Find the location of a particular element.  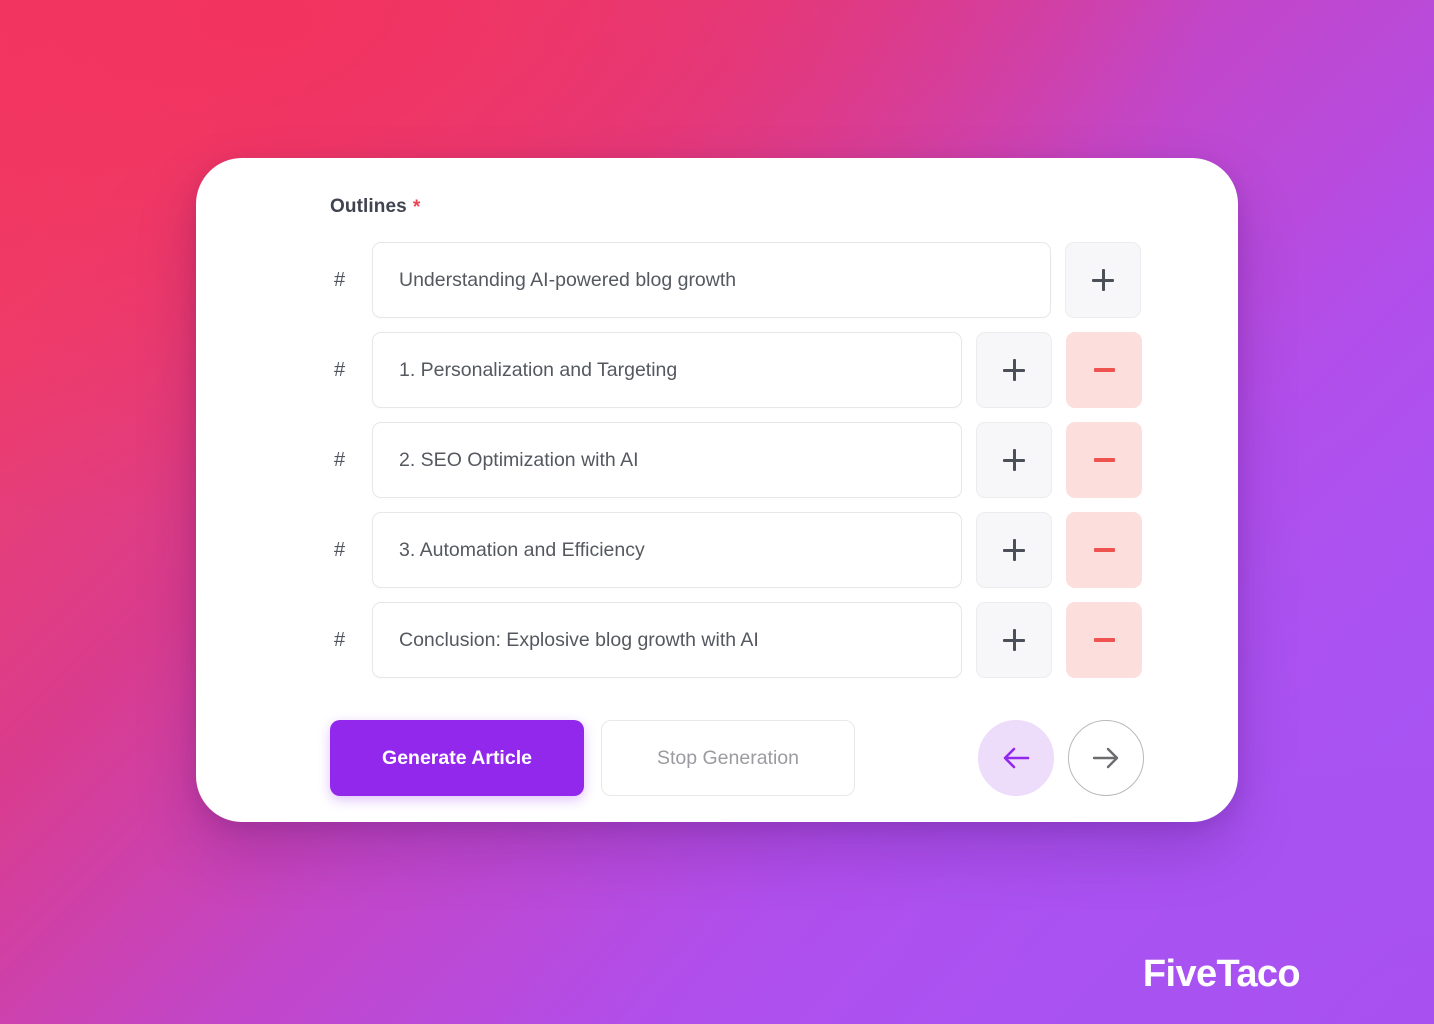

generate-article-button: Generate Article is located at coordinates (457, 758).